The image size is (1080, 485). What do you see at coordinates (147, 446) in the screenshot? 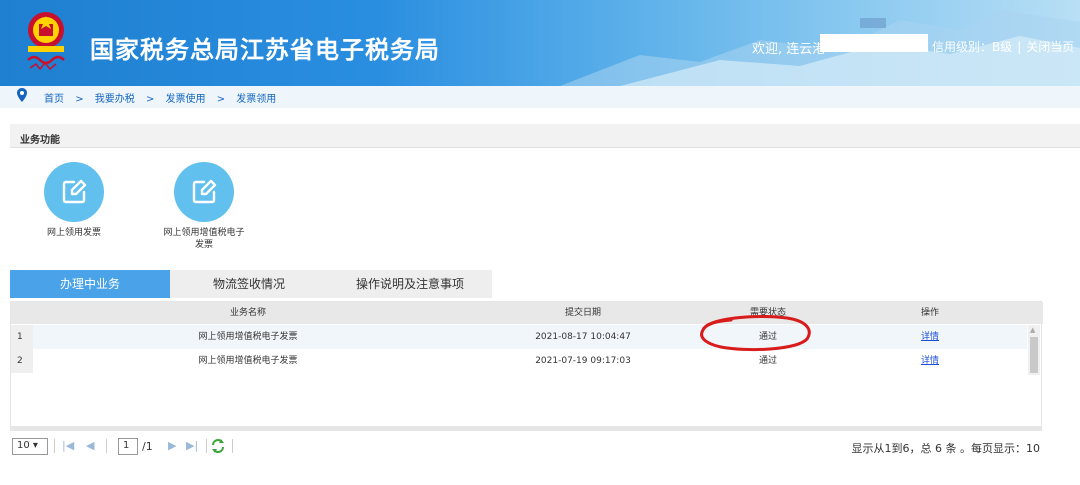
I see `total-pages: /1` at bounding box center [147, 446].